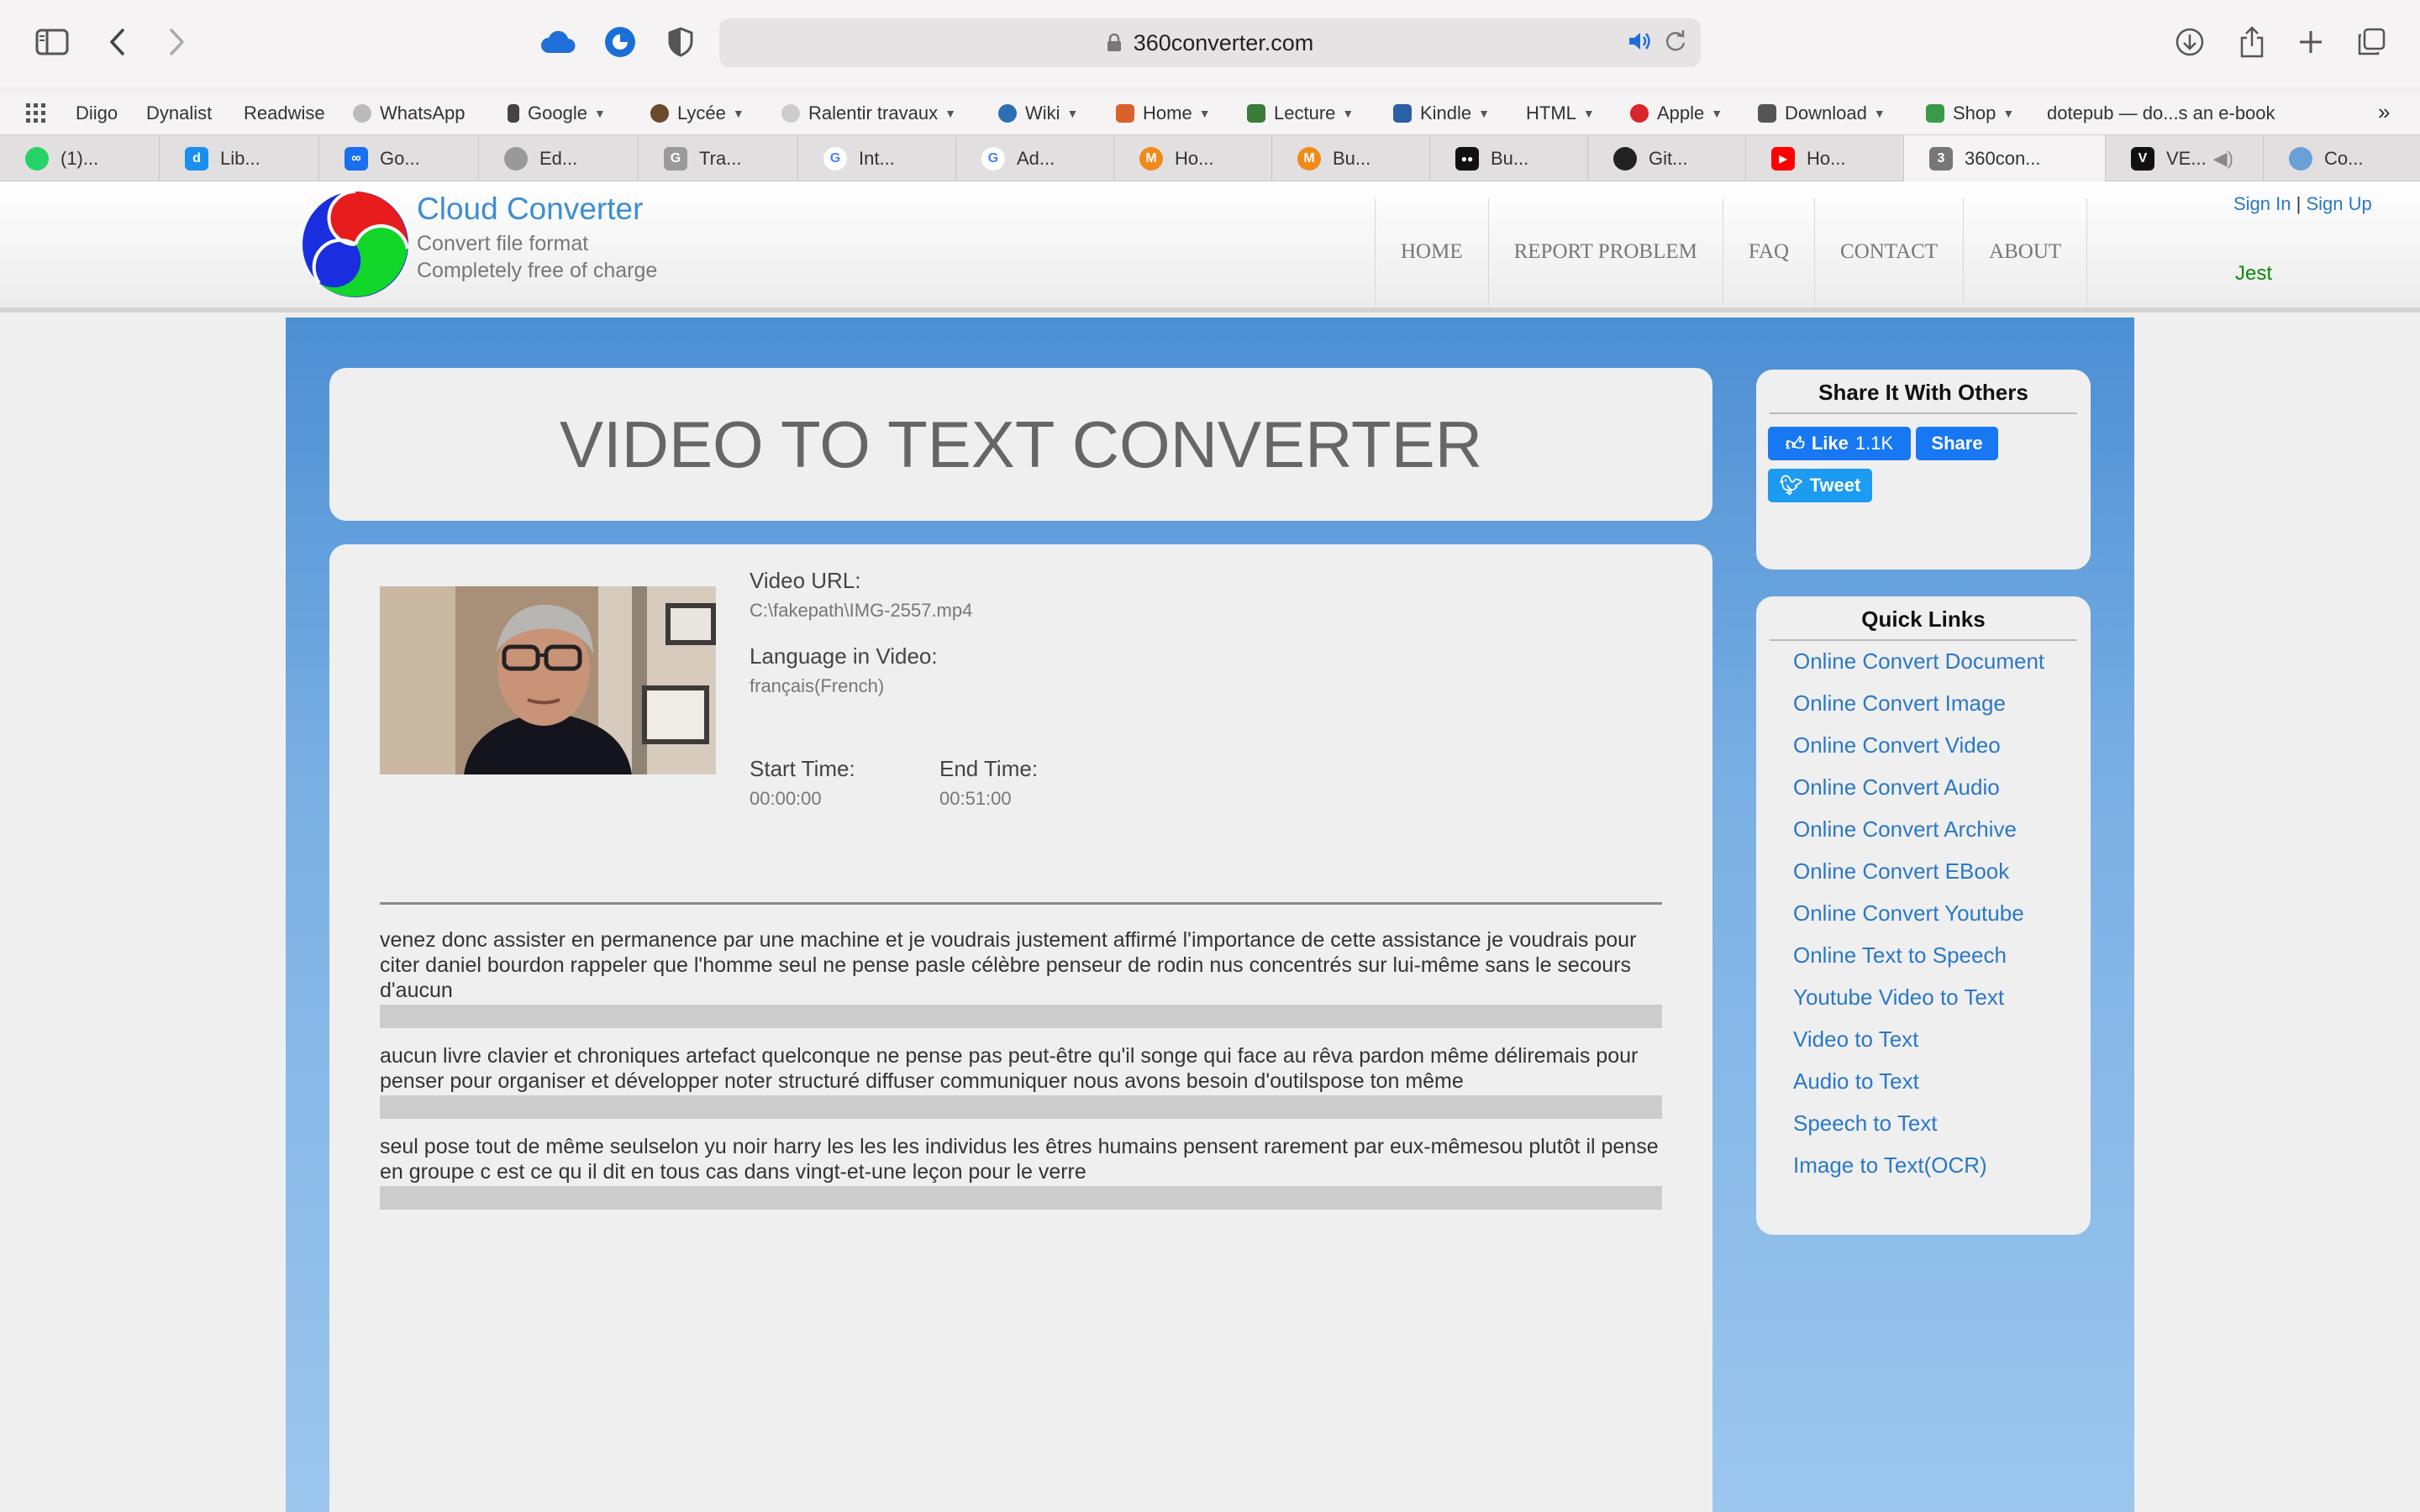 Image resolution: width=2420 pixels, height=1512 pixels. I want to click on bookmark-label: Apple, so click(1681, 112).